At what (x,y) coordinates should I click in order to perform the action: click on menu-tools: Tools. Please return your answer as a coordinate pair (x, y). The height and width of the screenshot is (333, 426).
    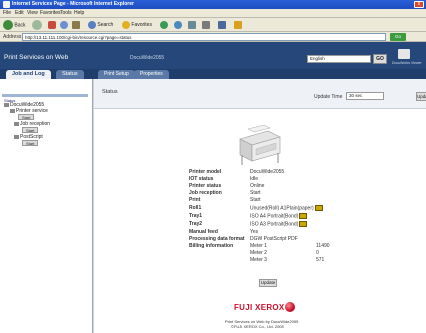
    Looking at the image, I should click on (66, 13).